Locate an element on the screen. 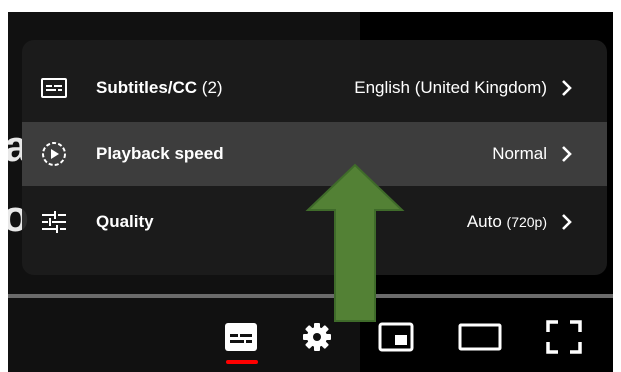  menu-item-value: English (United Kingdom) is located at coordinates (450, 87).